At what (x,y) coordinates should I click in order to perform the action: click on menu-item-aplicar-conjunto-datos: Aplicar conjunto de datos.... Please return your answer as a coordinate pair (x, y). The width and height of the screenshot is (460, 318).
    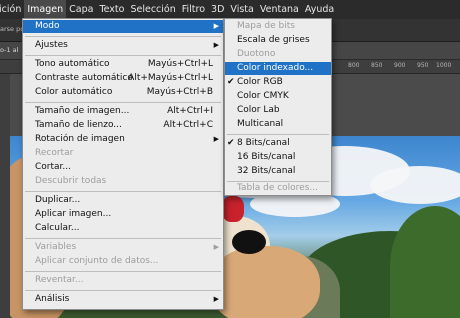
    Looking at the image, I should click on (123, 261).